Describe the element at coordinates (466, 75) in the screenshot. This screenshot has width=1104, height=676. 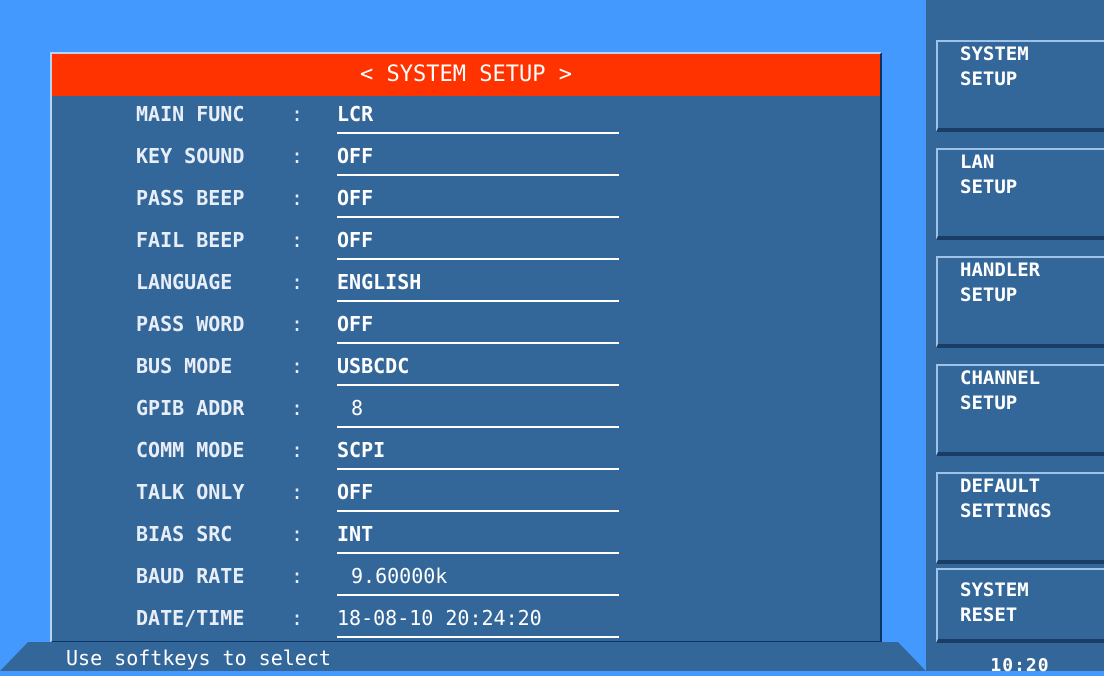
I see `page-title: < SYSTEM SETUP >` at that location.